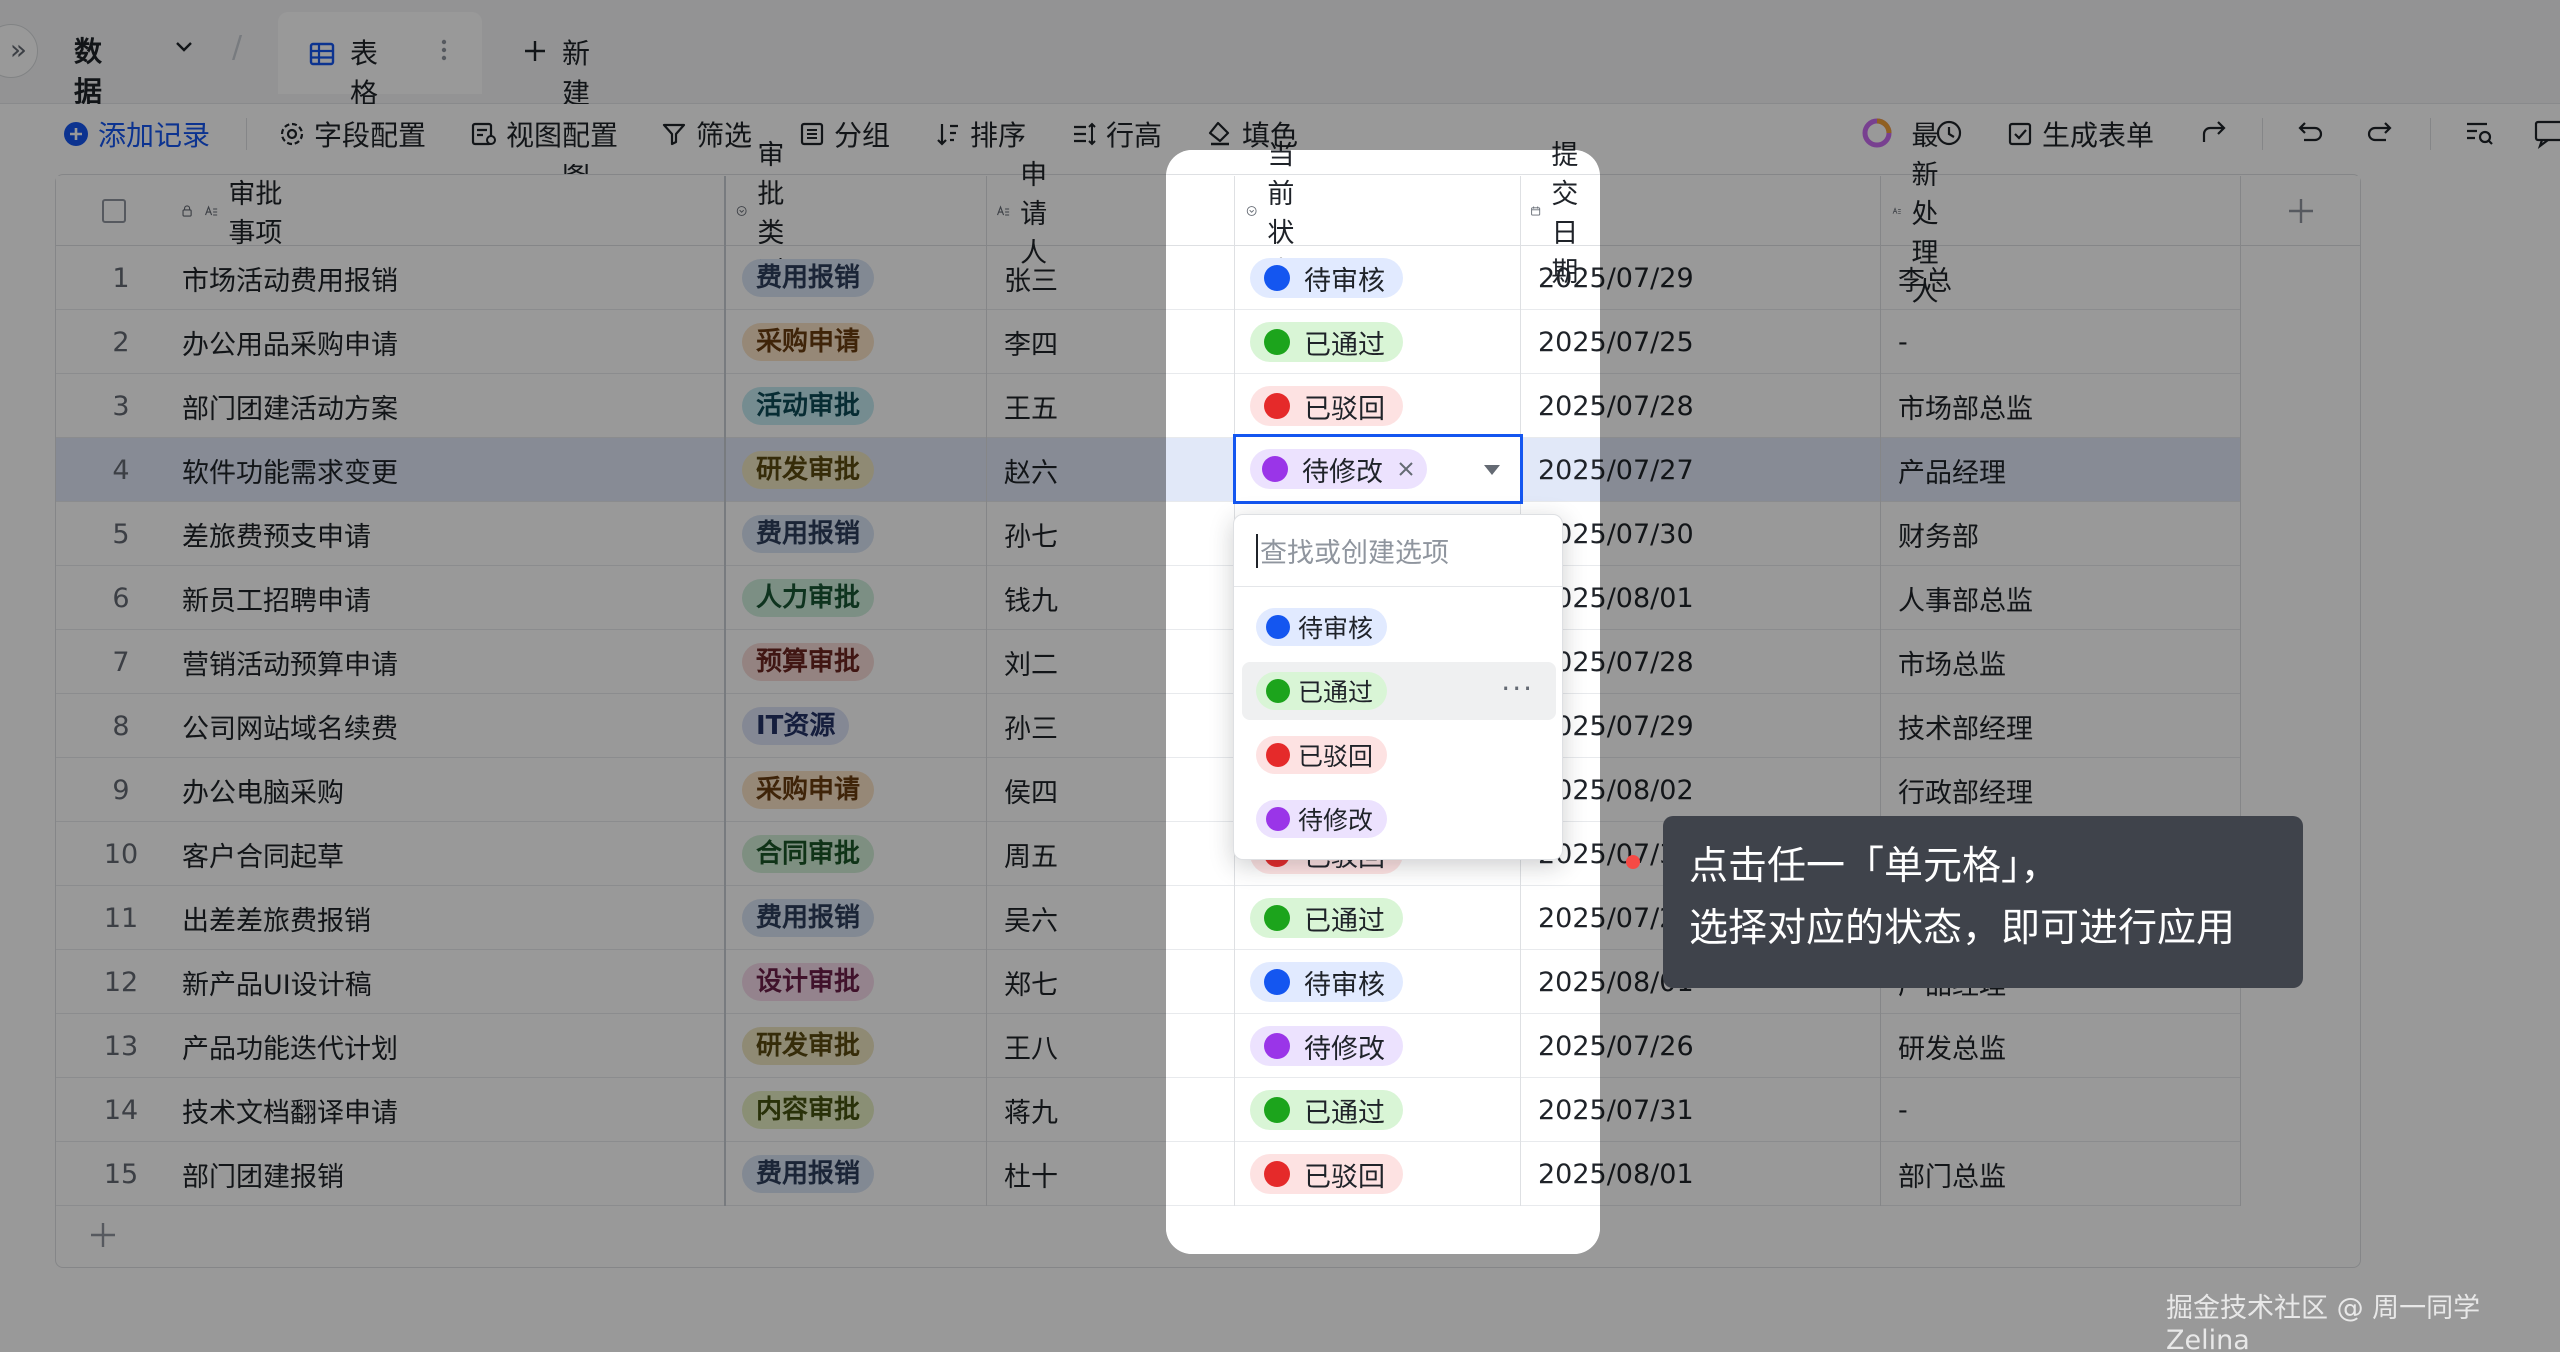 Image resolution: width=2560 pixels, height=1356 pixels. I want to click on cell-applicant: 赵六, so click(1185, 470).